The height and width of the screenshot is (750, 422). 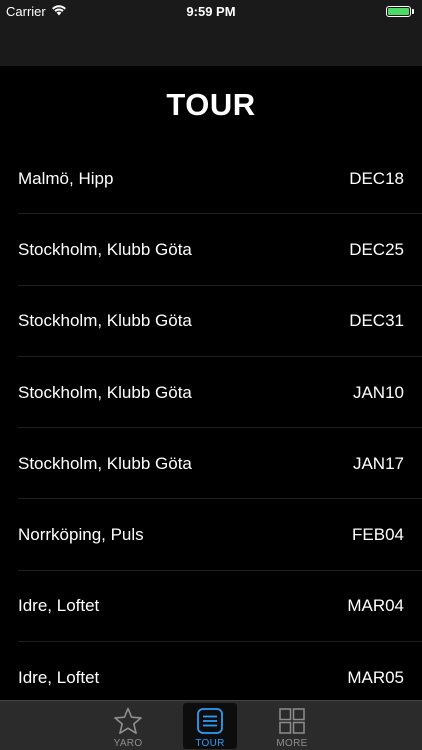 What do you see at coordinates (211, 179) in the screenshot?
I see `tour-row: Malmö, Hipp DEC18` at bounding box center [211, 179].